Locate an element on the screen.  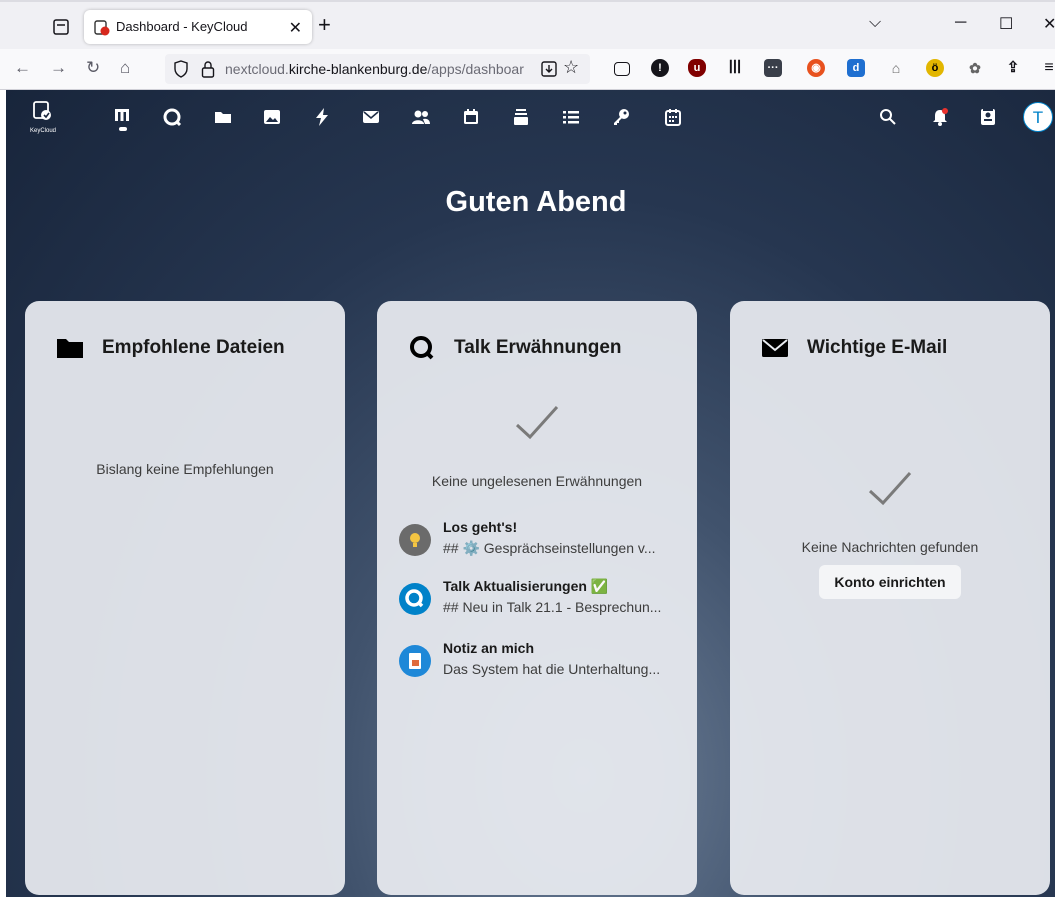
greeting-title: Guten Abend is located at coordinates (536, 202).